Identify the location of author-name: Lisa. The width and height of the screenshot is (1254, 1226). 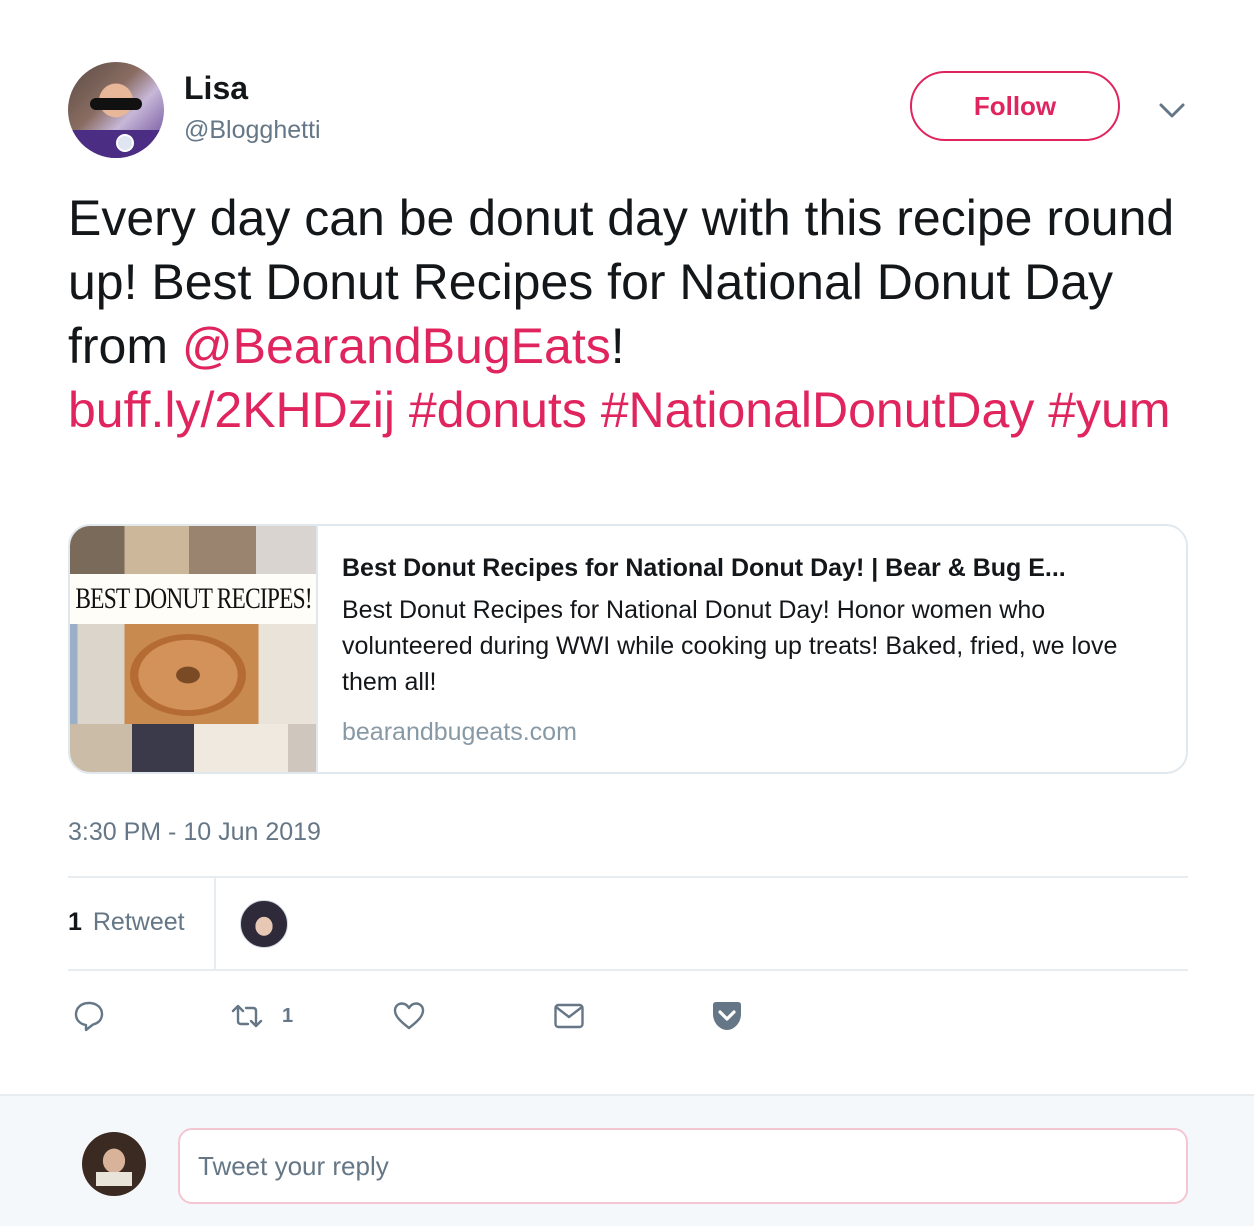
(216, 88).